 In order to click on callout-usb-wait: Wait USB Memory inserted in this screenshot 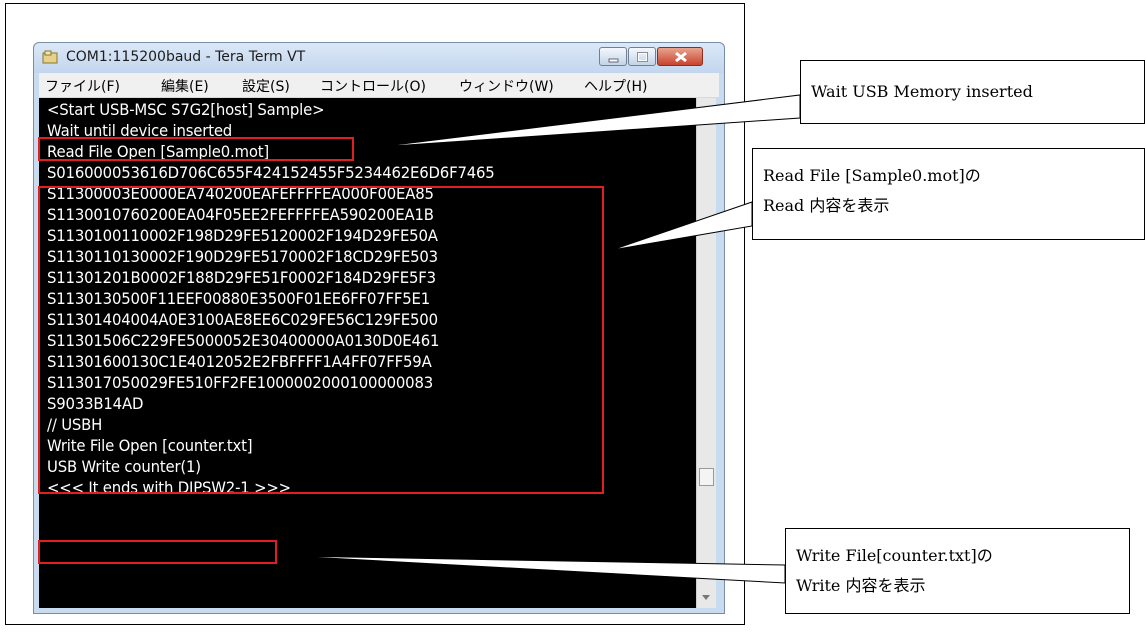, I will do `click(972, 92)`.